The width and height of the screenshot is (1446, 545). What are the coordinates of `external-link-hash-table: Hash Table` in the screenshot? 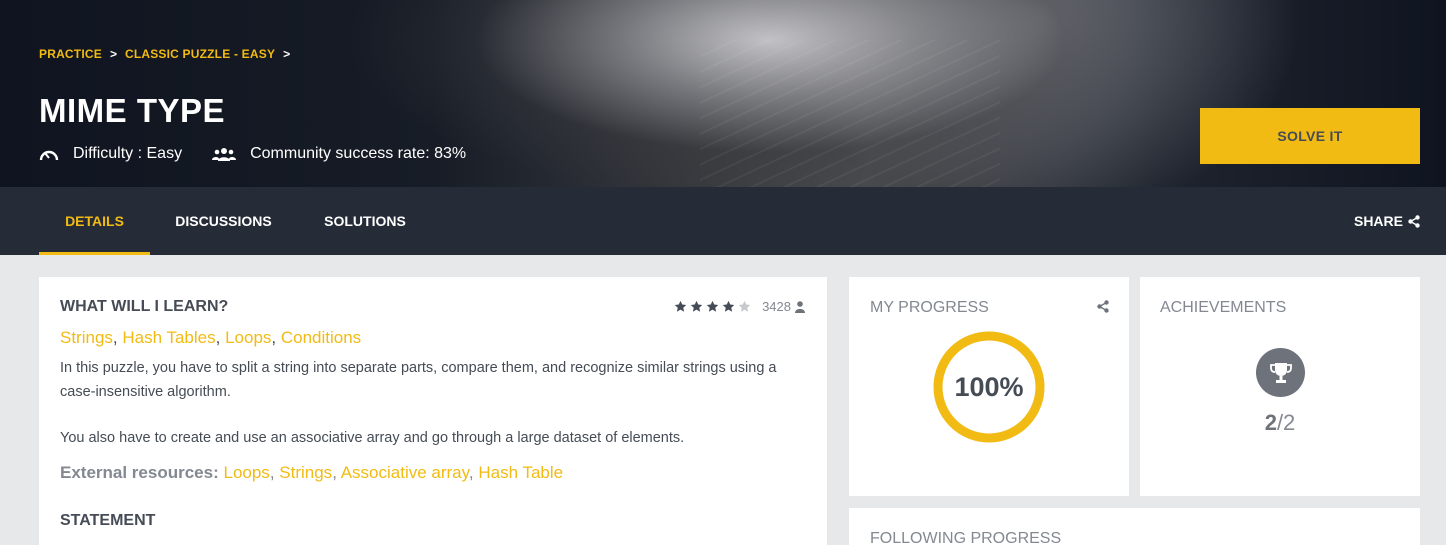 It's located at (520, 472).